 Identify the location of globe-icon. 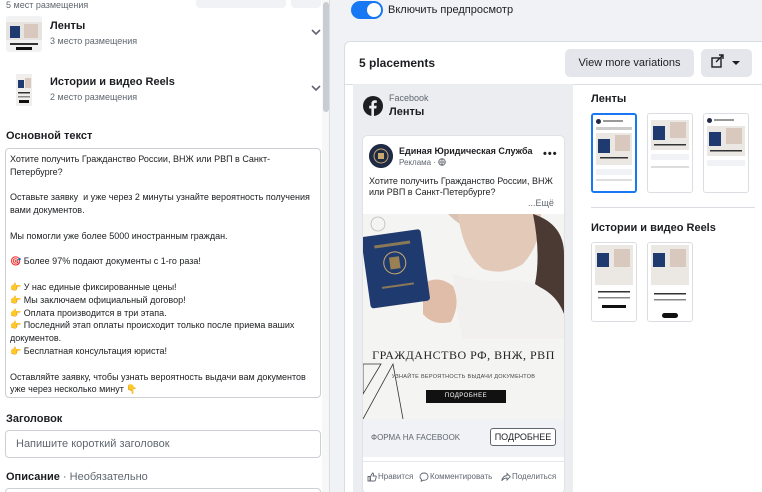
(442, 162).